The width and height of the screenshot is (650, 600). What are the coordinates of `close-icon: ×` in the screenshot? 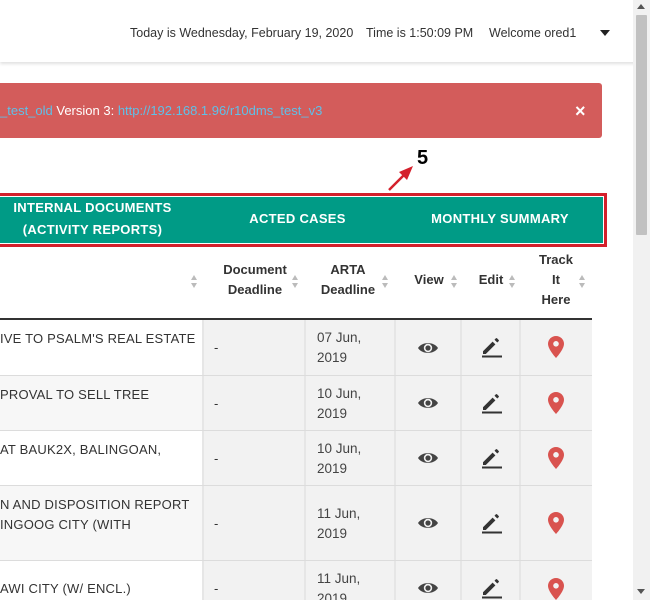 It's located at (580, 111).